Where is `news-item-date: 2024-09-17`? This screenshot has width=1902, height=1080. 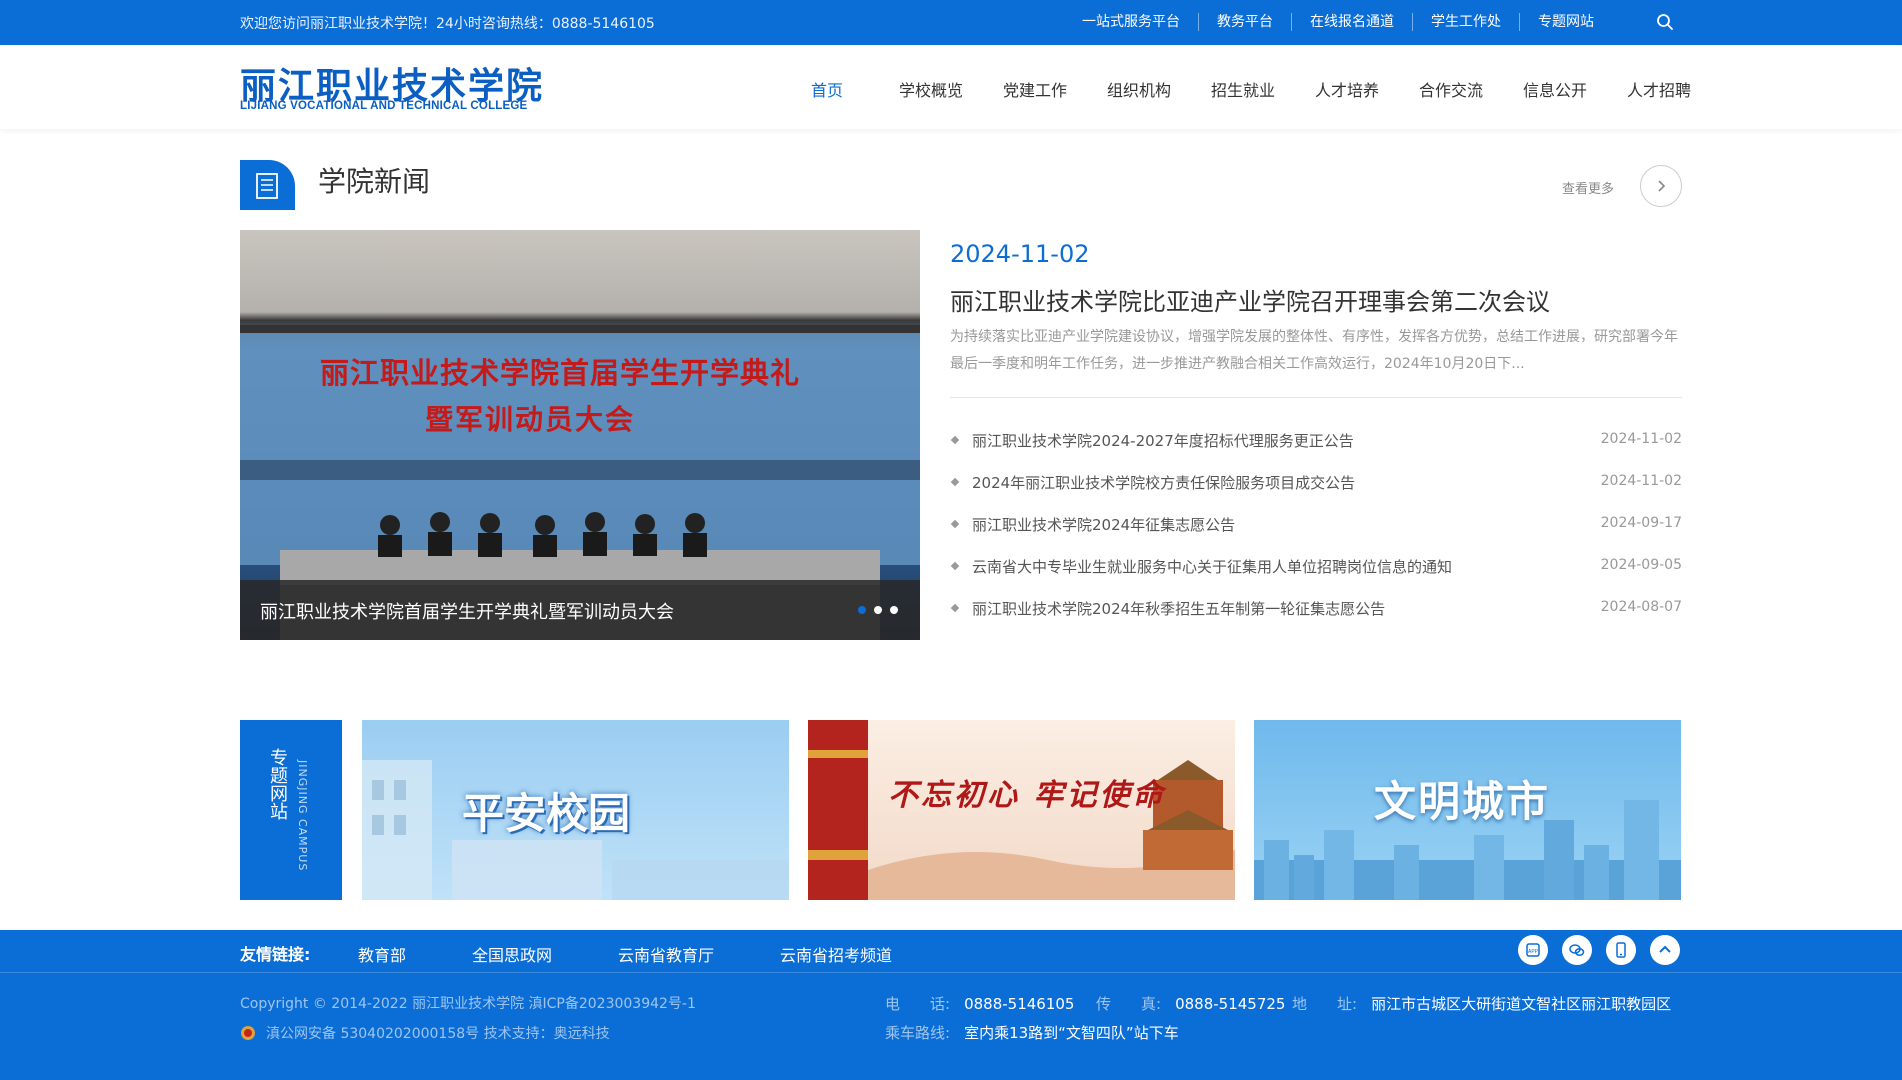
news-item-date: 2024-09-17 is located at coordinates (1641, 523).